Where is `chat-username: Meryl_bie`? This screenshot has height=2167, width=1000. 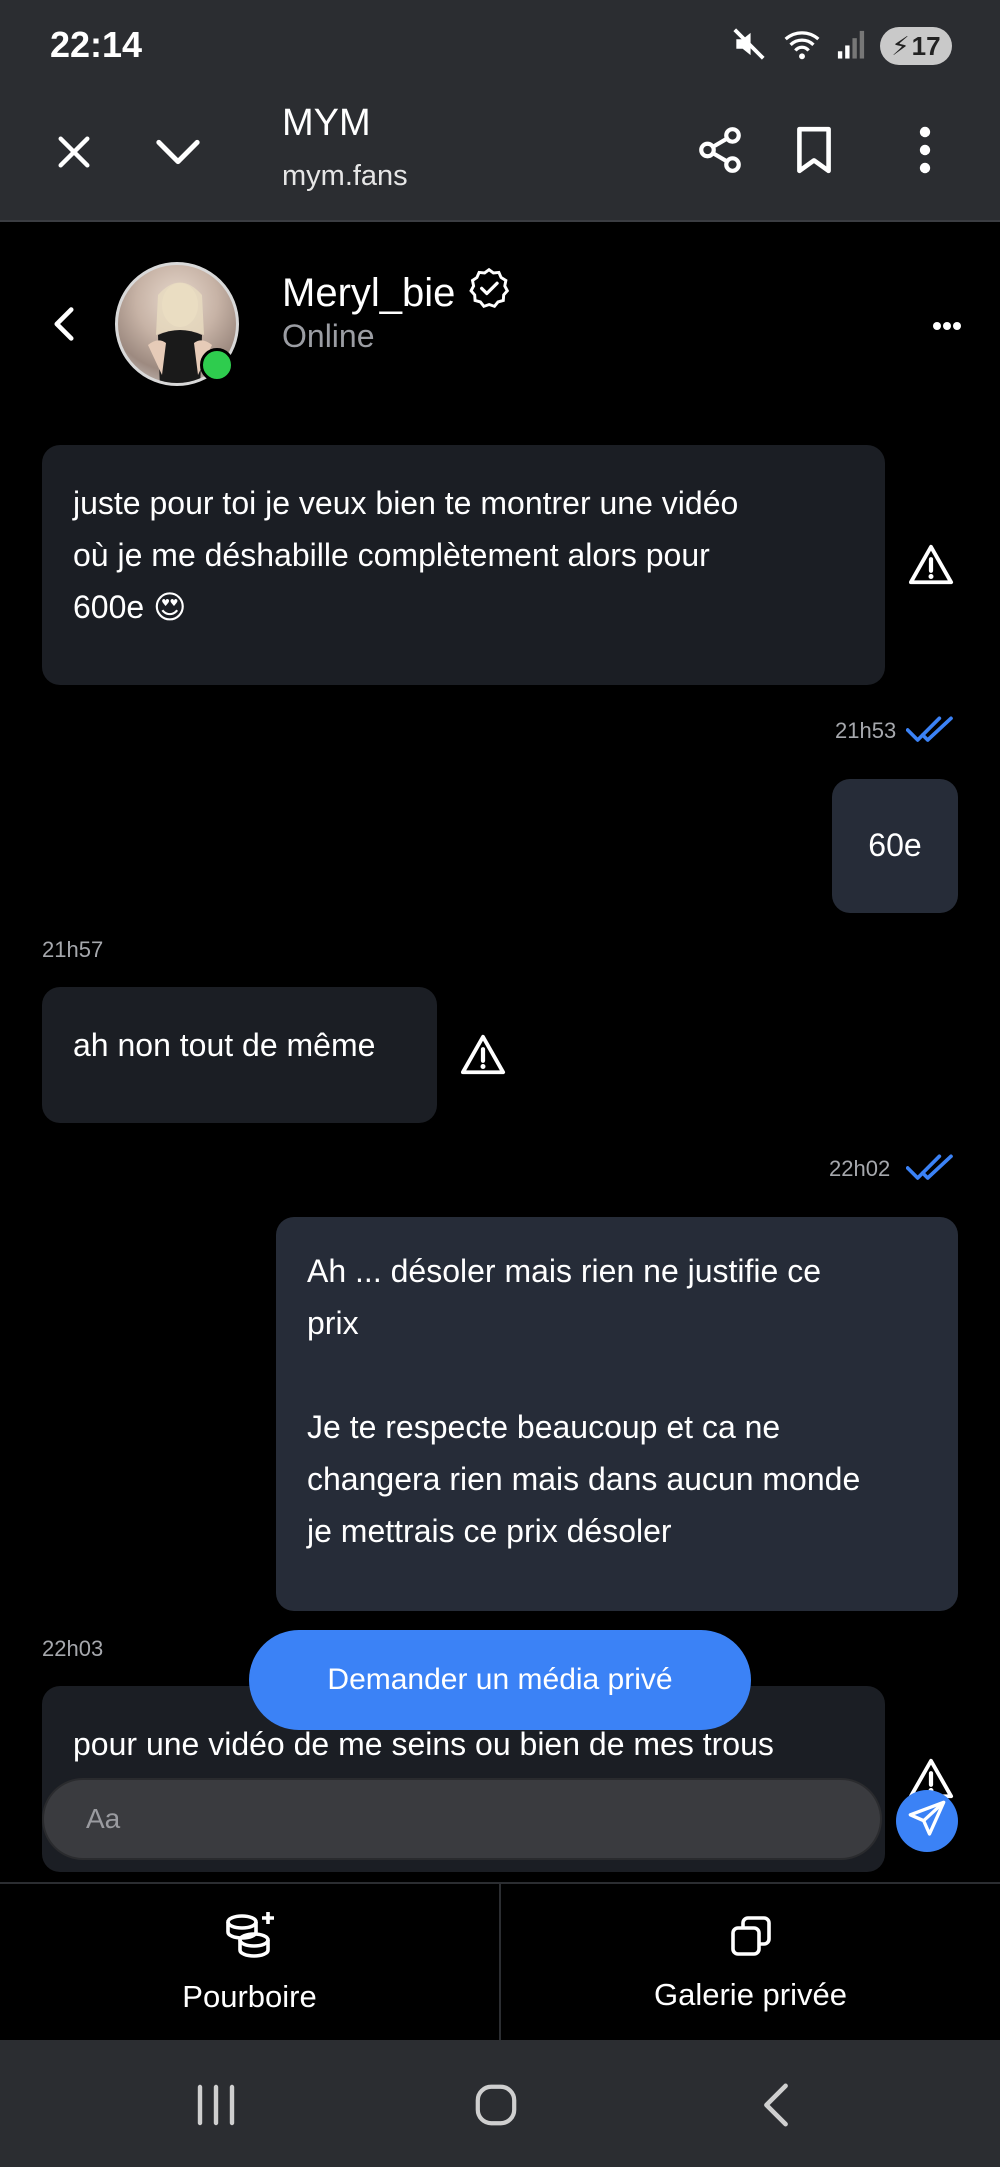
chat-username: Meryl_bie is located at coordinates (396, 293).